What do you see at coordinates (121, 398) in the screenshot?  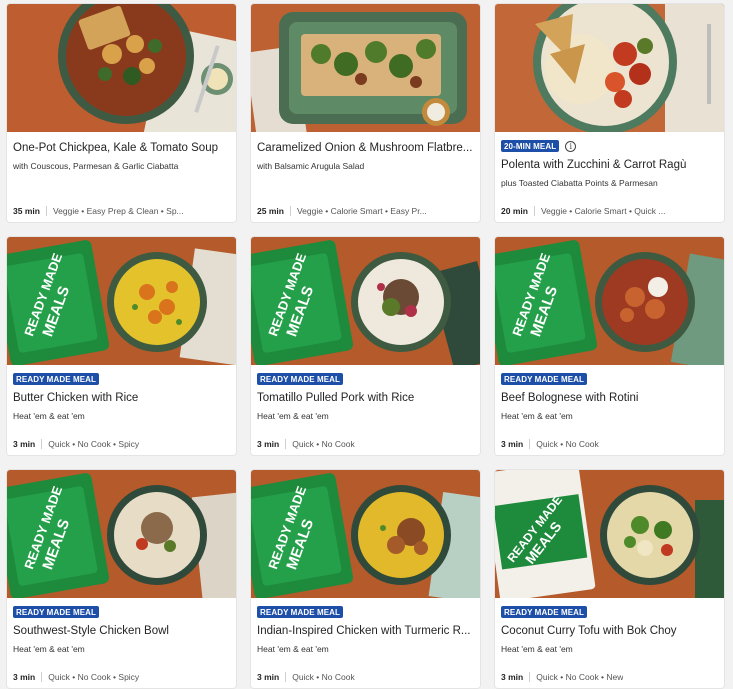 I see `recipe-title: Butter Chicken with Rice` at bounding box center [121, 398].